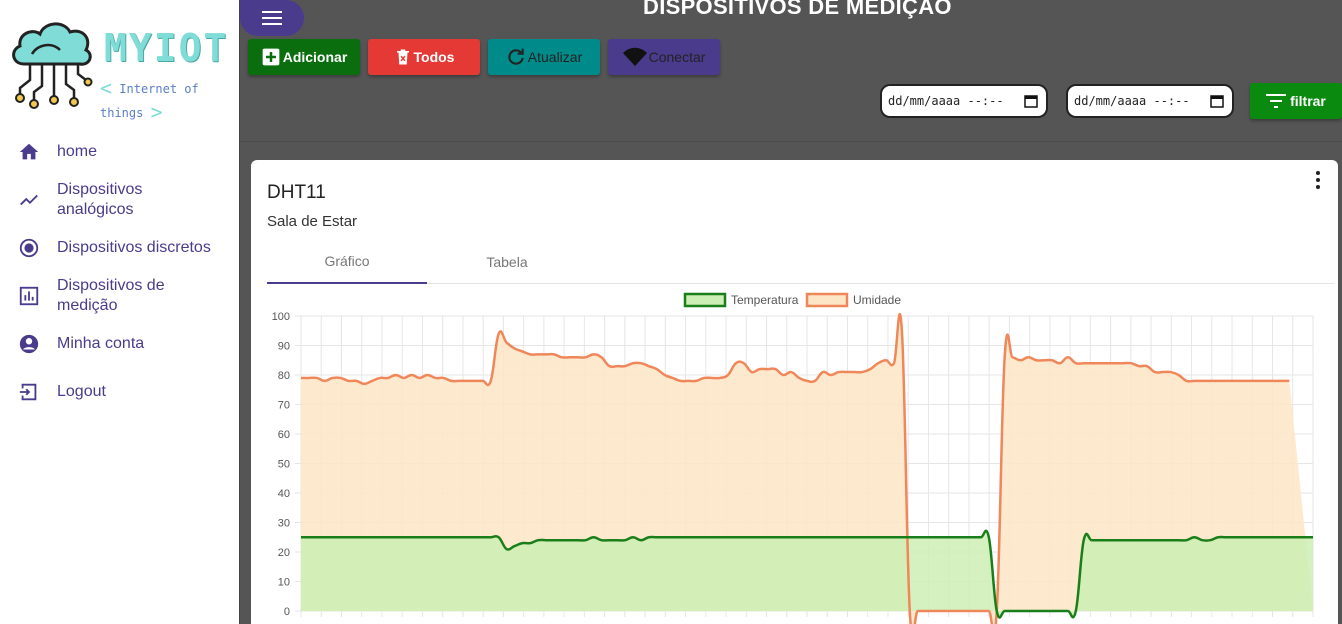  I want to click on filter-button-label: filtrar, so click(1308, 101).